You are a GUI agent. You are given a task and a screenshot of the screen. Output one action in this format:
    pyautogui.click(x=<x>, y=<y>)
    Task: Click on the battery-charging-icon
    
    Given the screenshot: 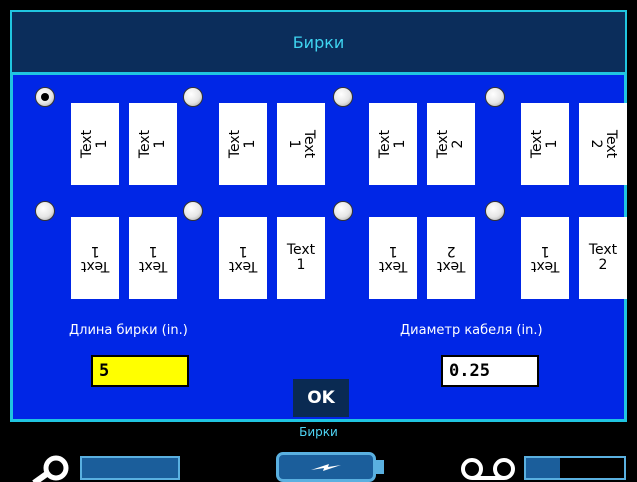 What is the action you would take?
    pyautogui.click(x=326, y=467)
    